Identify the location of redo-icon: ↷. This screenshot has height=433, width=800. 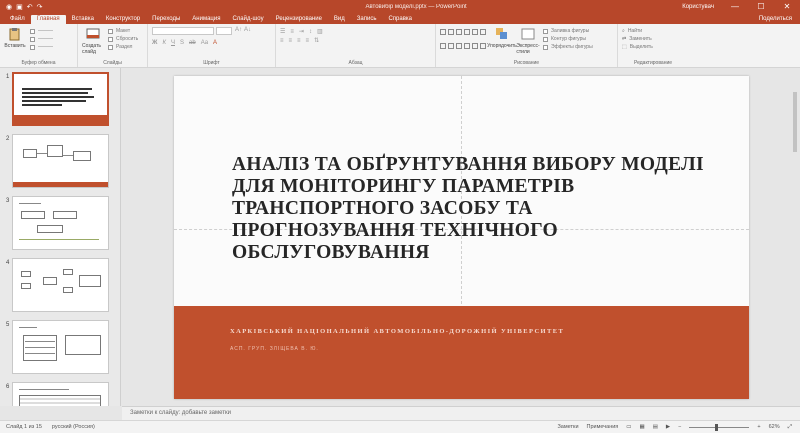
(40, 7).